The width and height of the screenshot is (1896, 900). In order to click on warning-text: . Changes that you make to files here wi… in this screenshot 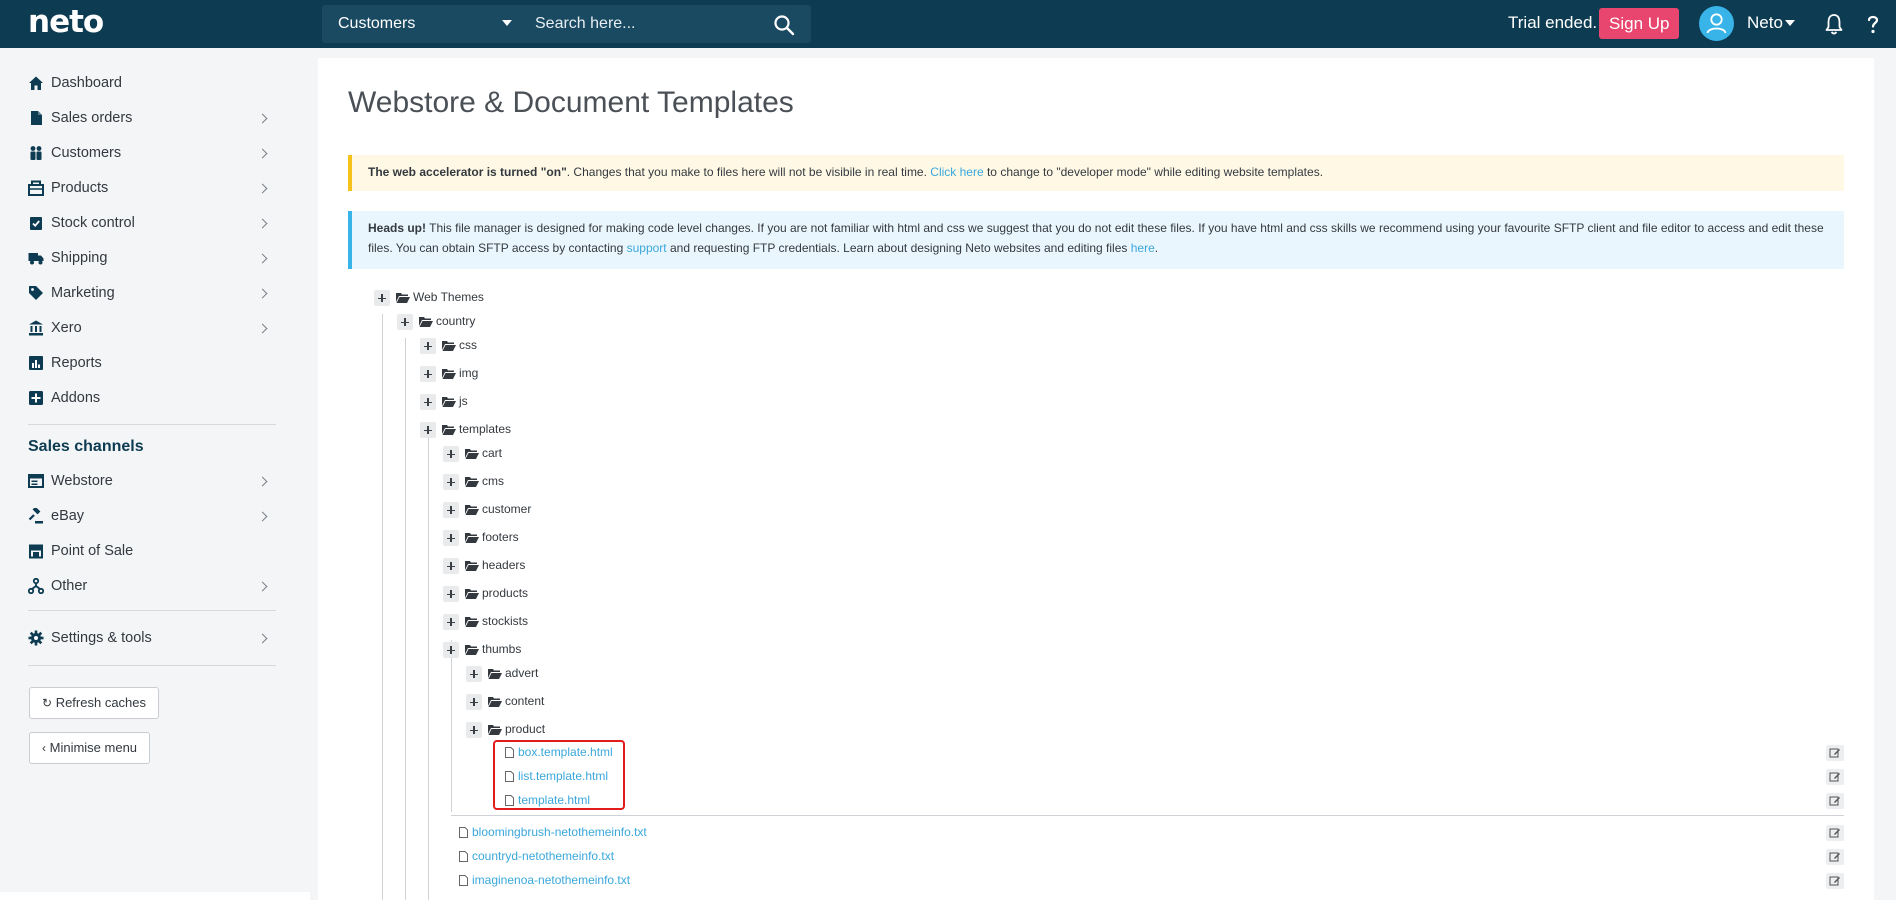, I will do `click(748, 172)`.